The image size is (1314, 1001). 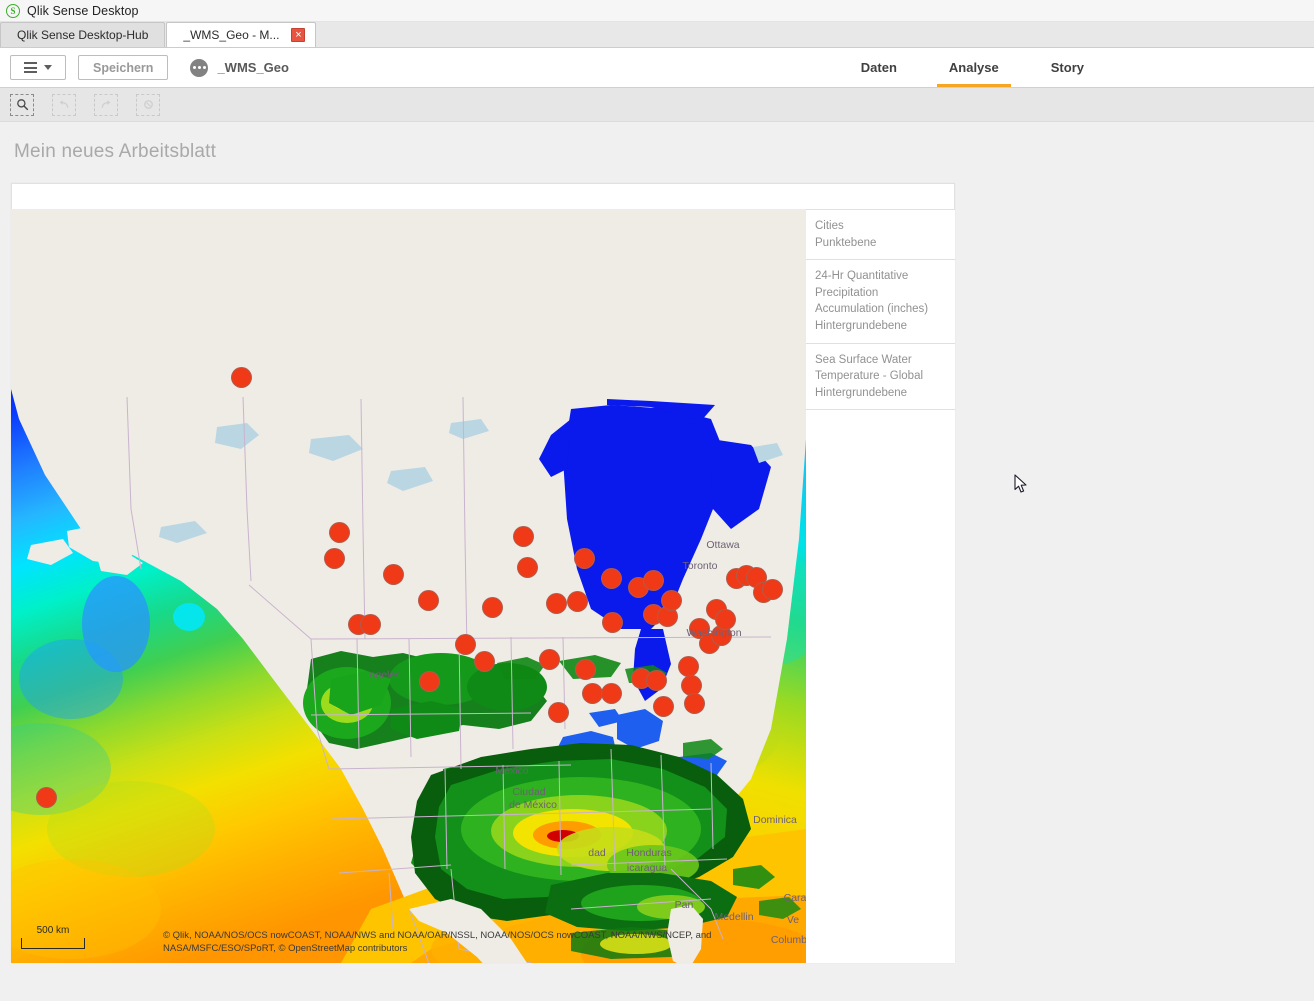 I want to click on undo-arrow-icon, so click(x=64, y=104).